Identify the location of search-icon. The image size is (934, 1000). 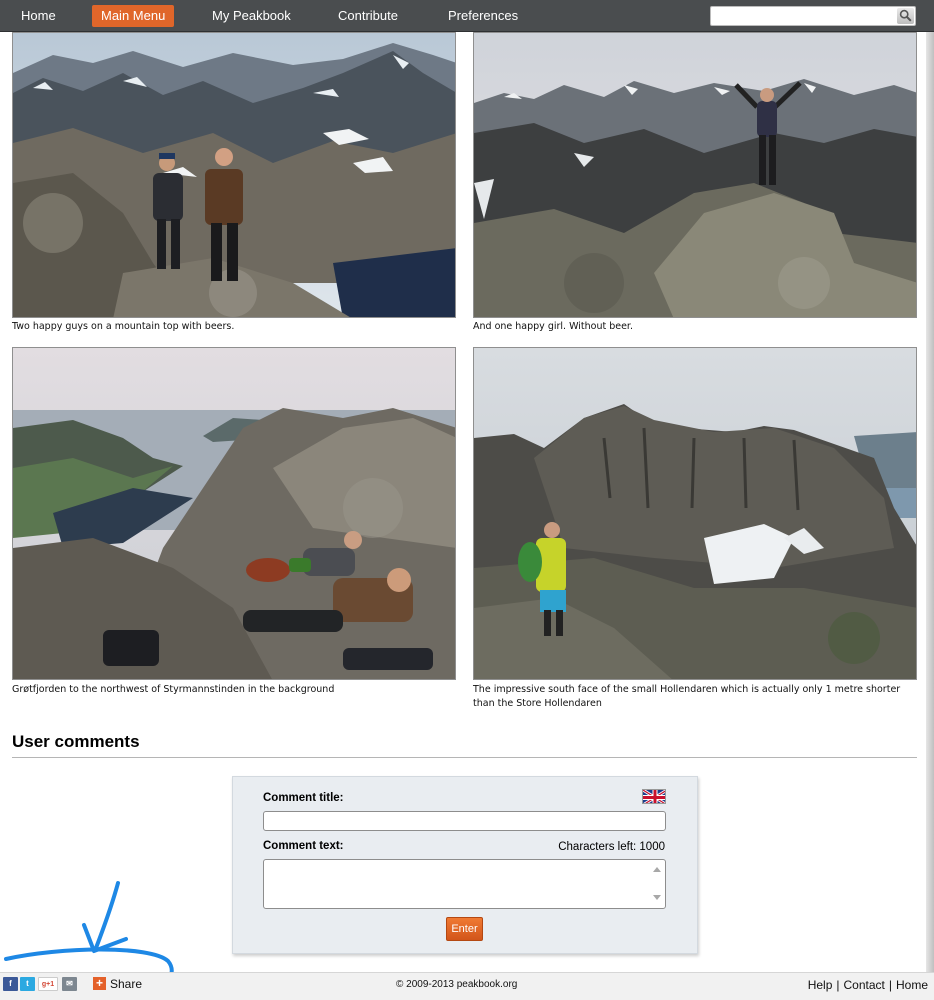
(905, 15).